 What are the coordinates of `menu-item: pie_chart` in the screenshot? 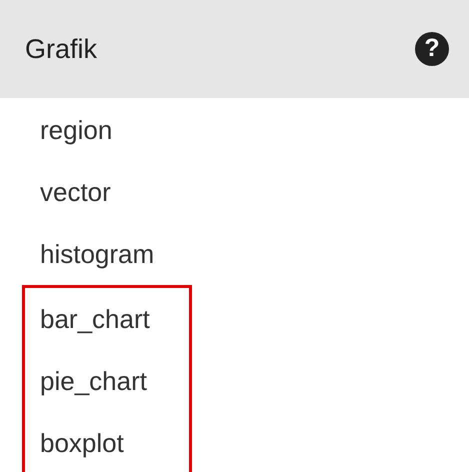 It's located at (93, 381).